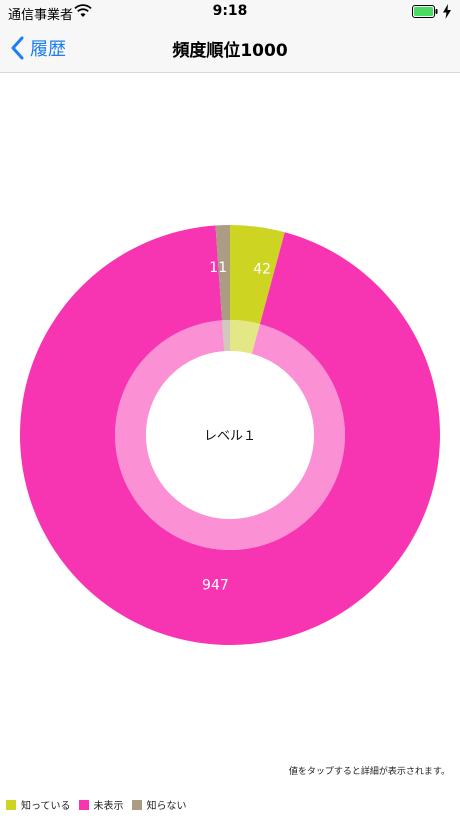 The width and height of the screenshot is (460, 818). I want to click on value-label-0: 42, so click(262, 269).